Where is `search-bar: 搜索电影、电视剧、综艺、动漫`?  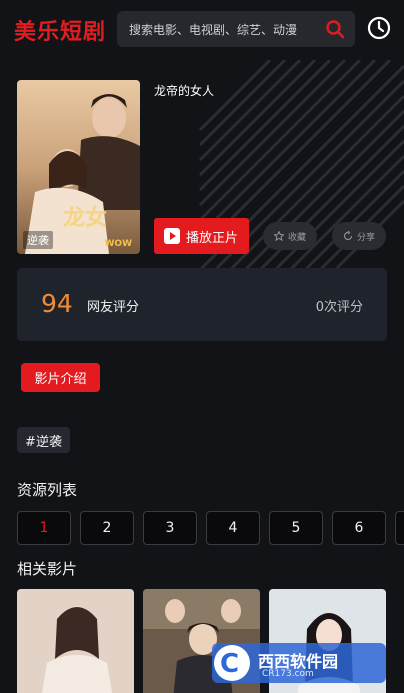
search-bar: 搜索电影、电视剧、综艺、动漫 is located at coordinates (236, 29).